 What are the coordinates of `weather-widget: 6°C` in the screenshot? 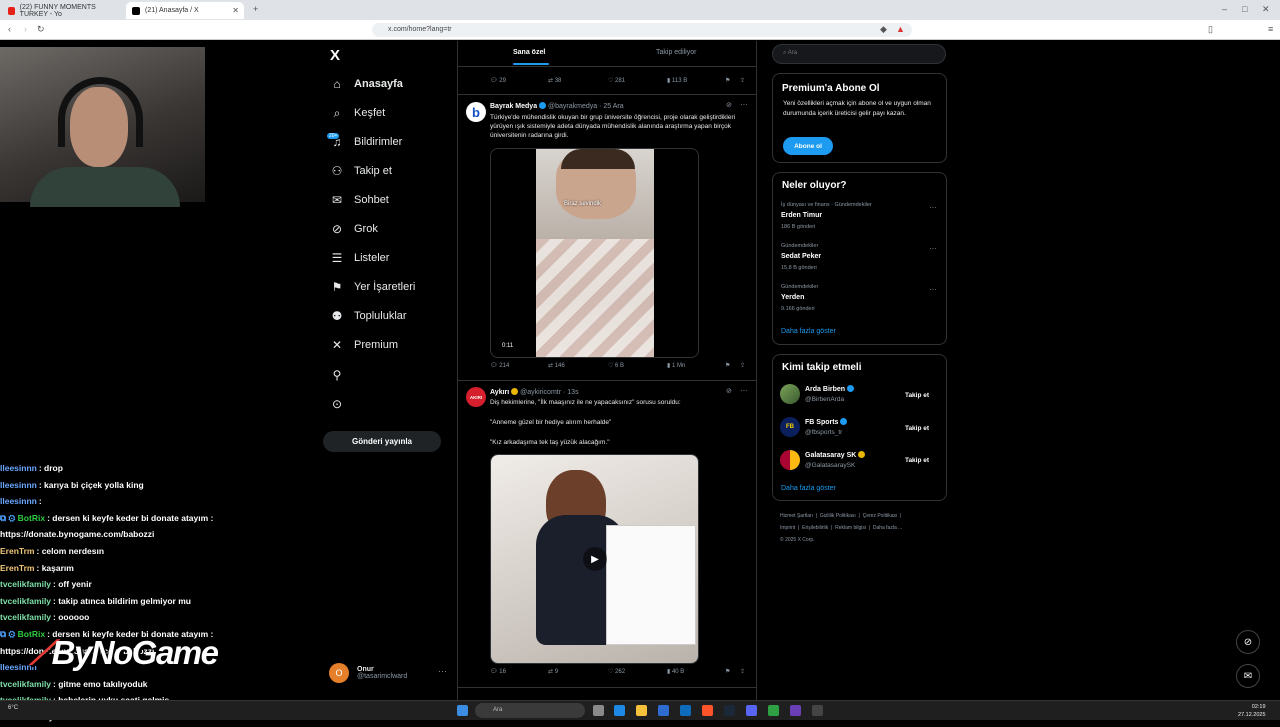 It's located at (13, 708).